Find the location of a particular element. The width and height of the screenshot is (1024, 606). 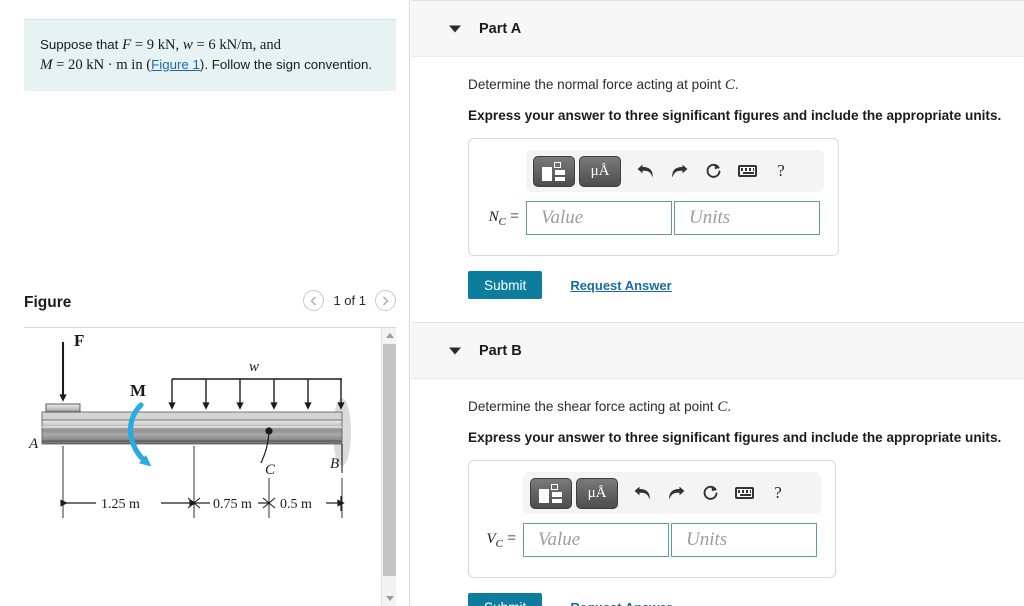

help-button-b: ? is located at coordinates (778, 493).